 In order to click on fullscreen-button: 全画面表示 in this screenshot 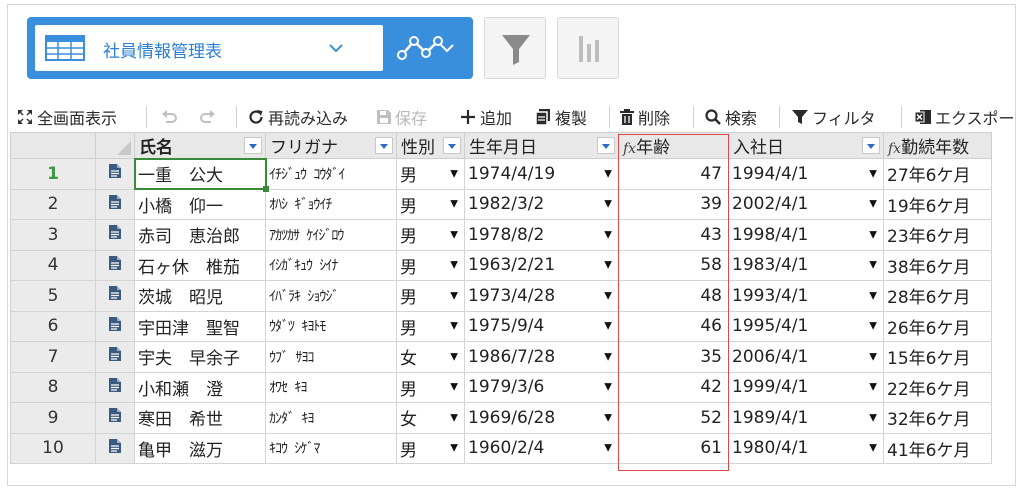, I will do `click(66, 117)`.